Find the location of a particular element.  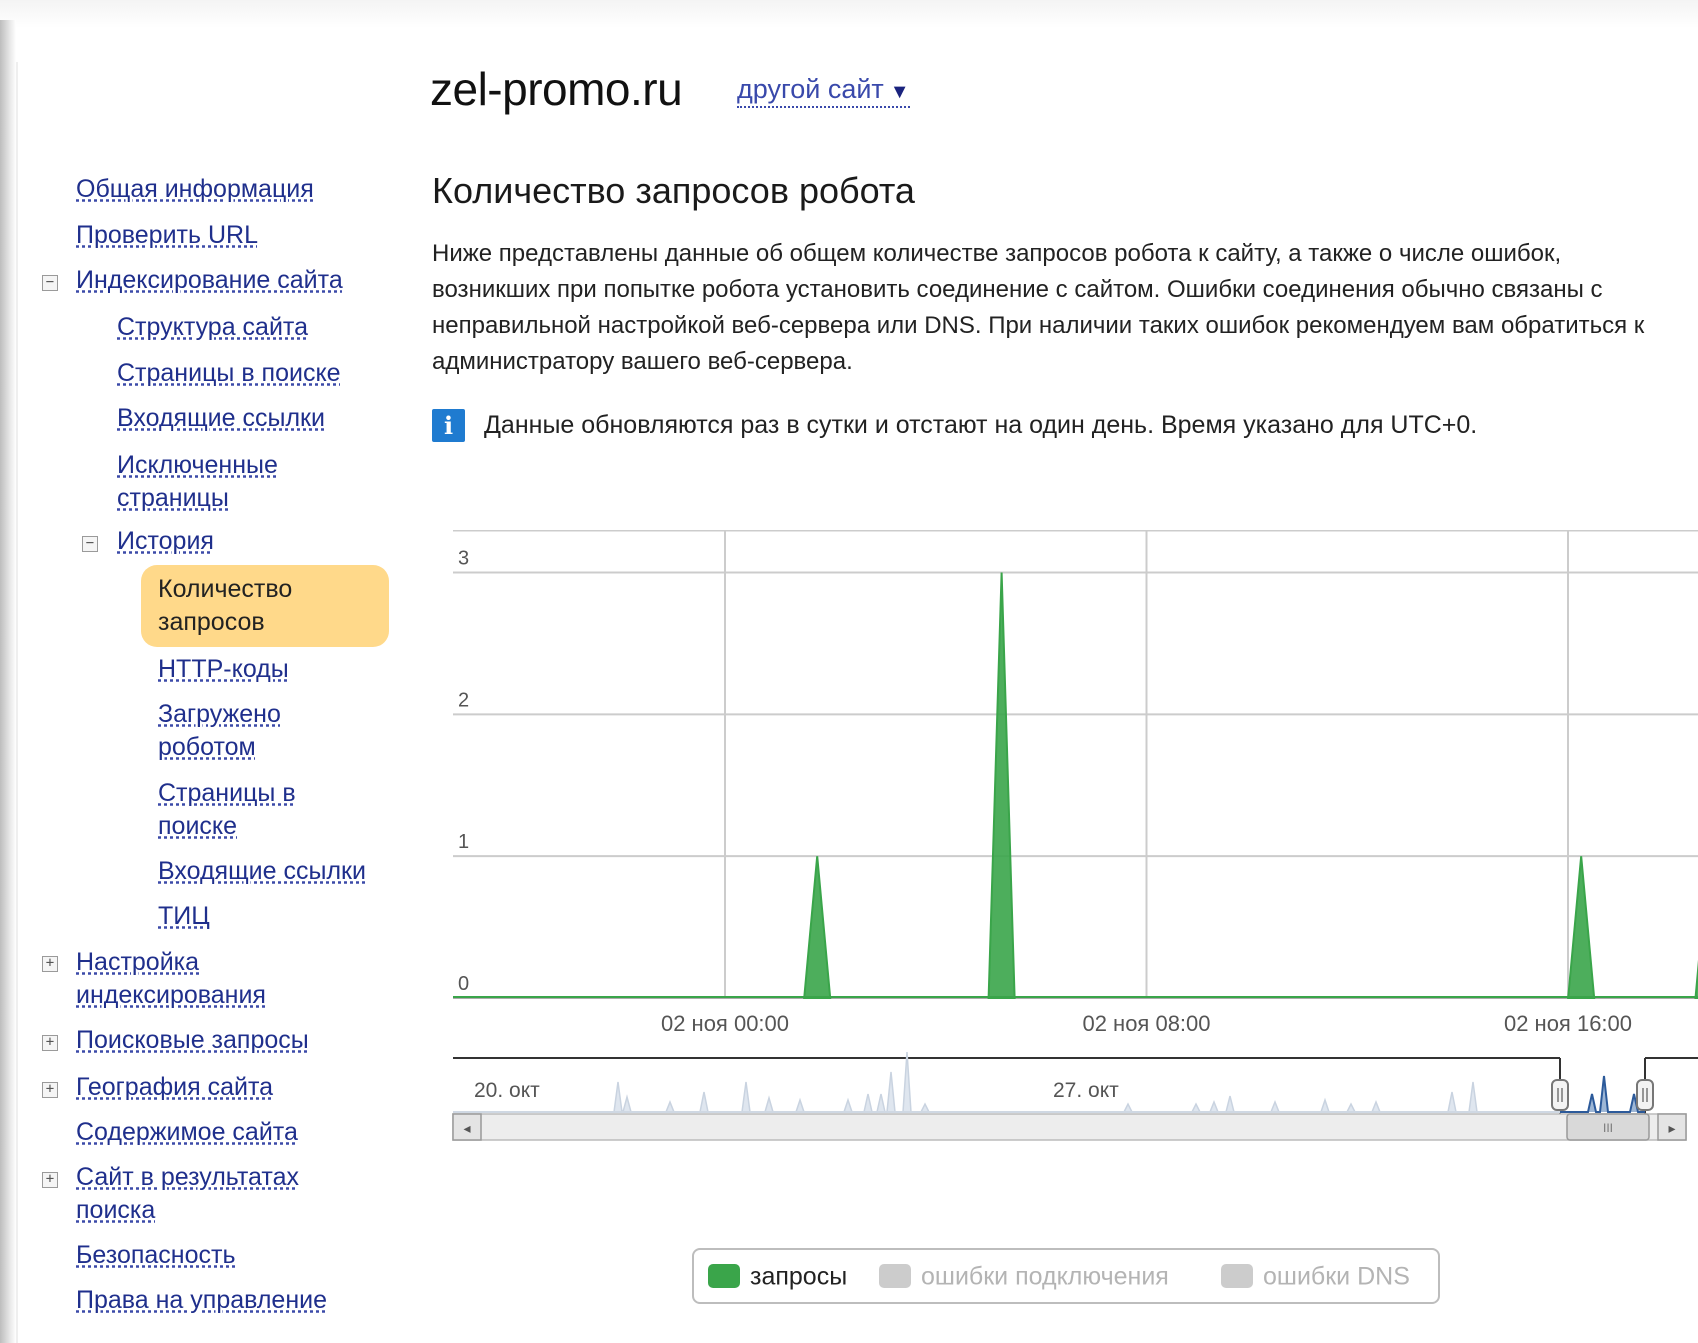

sidebar-item-site-content: Содержимое сайта is located at coordinates (187, 1132).